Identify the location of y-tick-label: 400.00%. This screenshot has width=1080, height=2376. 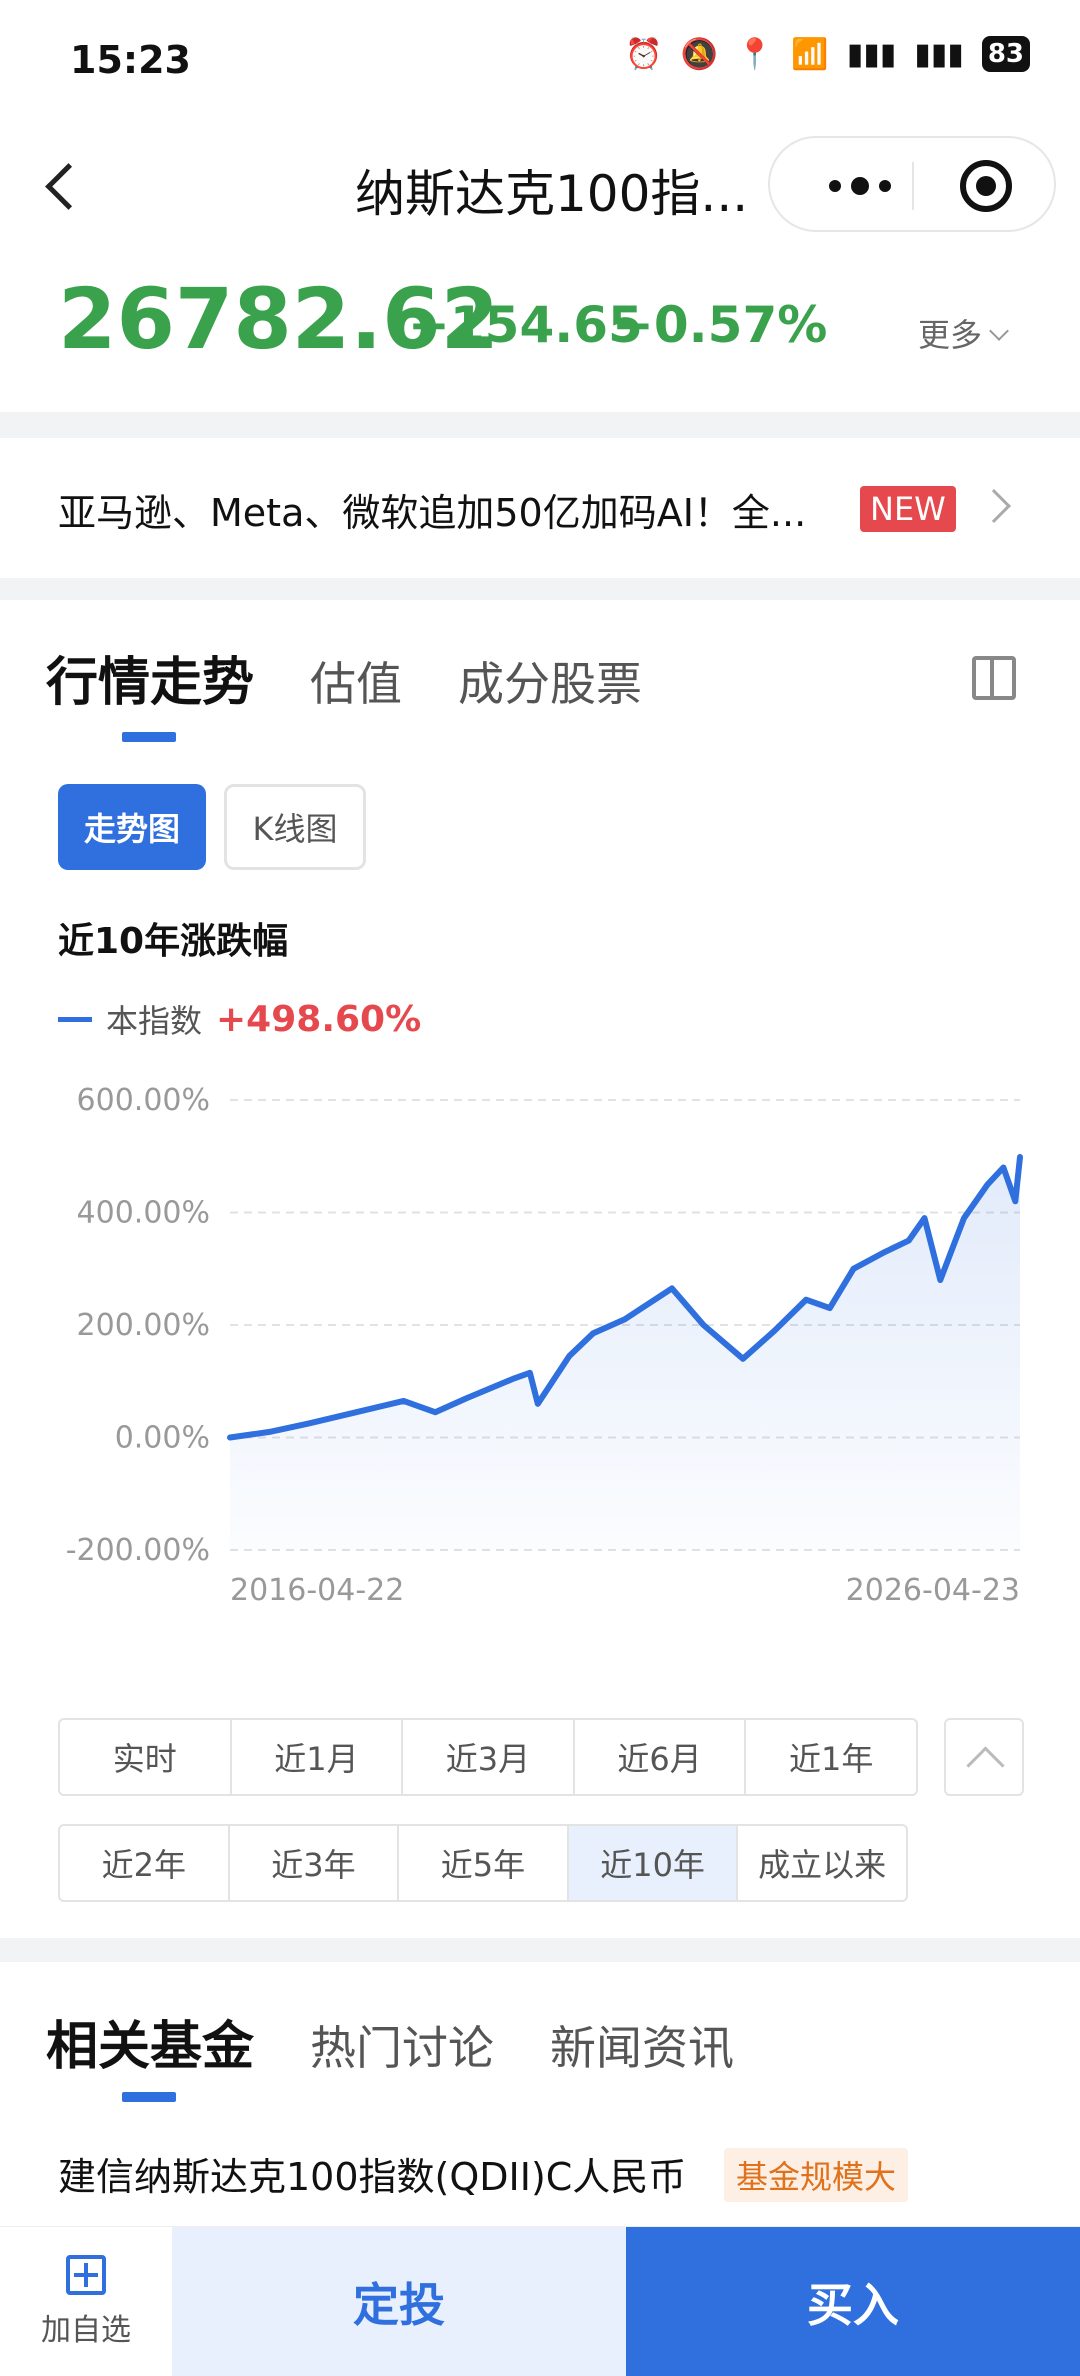
(143, 1213).